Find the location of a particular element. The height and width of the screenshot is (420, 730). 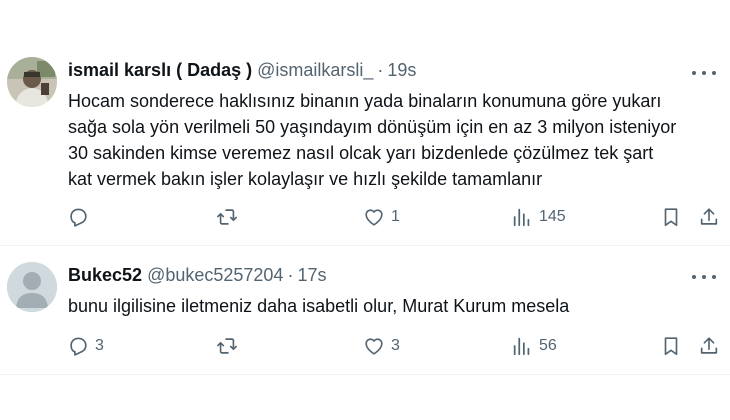

reply-count: 3 is located at coordinates (99, 345).